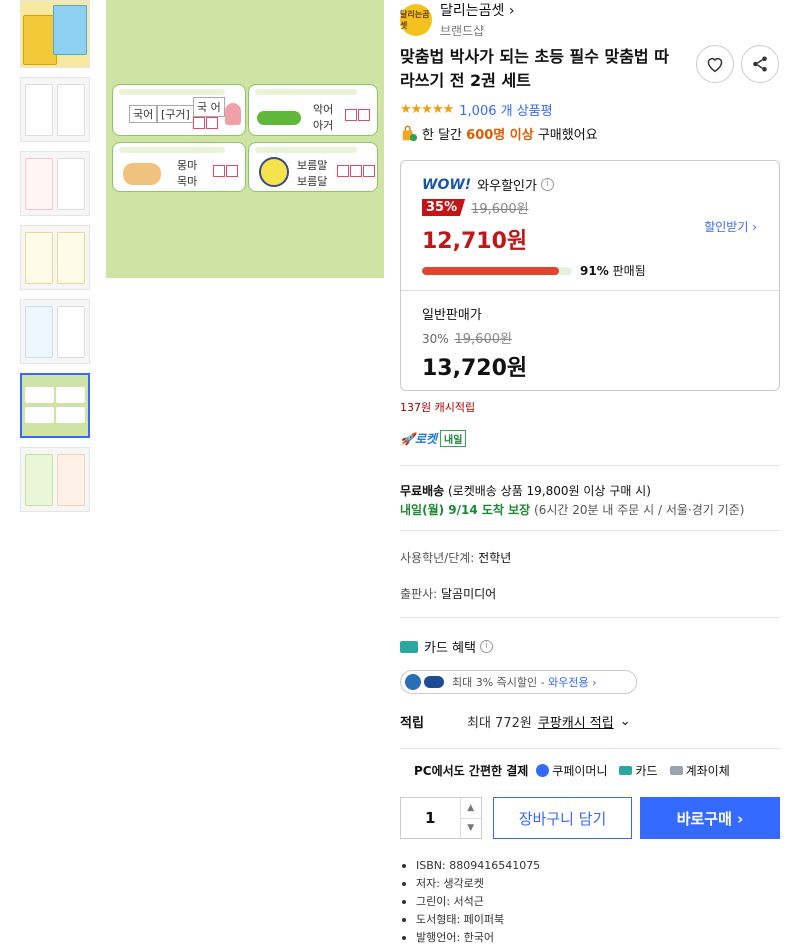  What do you see at coordinates (465, 510) in the screenshot?
I see `arrival-date: 내일(월) 9/14 도착 보장` at bounding box center [465, 510].